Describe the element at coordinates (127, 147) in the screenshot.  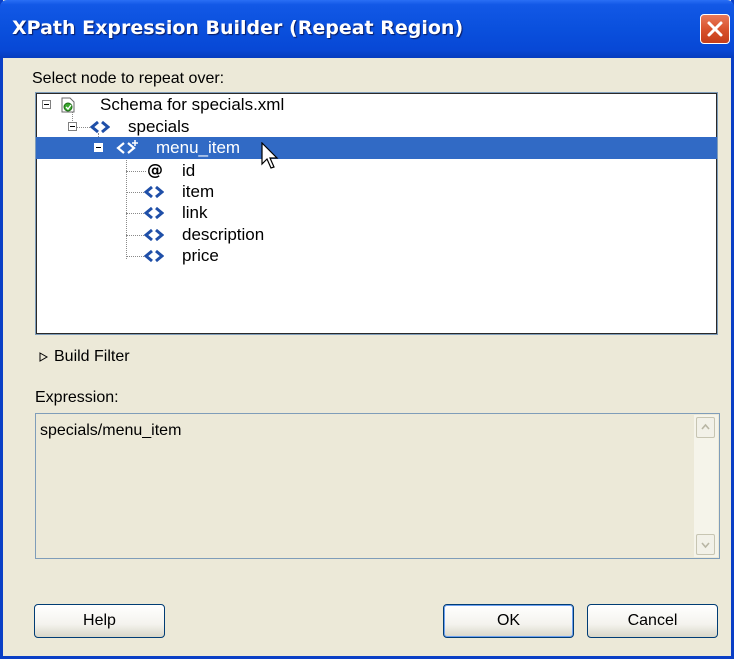
I see `repeating-element-icon` at that location.